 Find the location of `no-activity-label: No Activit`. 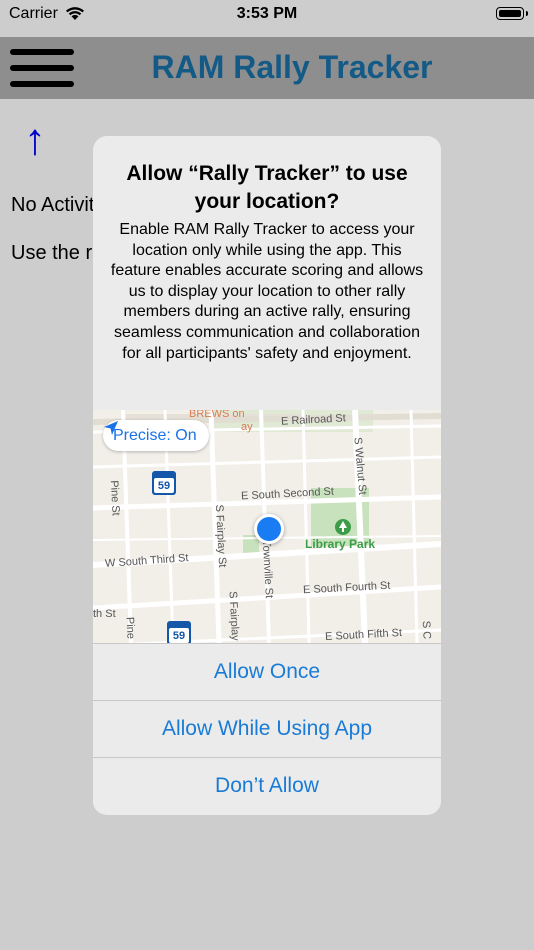

no-activity-label: No Activit is located at coordinates (53, 205).